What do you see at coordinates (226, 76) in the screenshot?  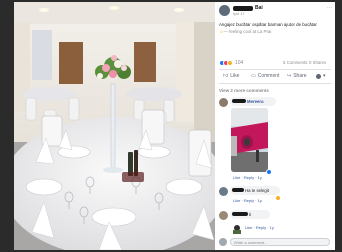 I see `thumbs-up-icon: 👍︎` at bounding box center [226, 76].